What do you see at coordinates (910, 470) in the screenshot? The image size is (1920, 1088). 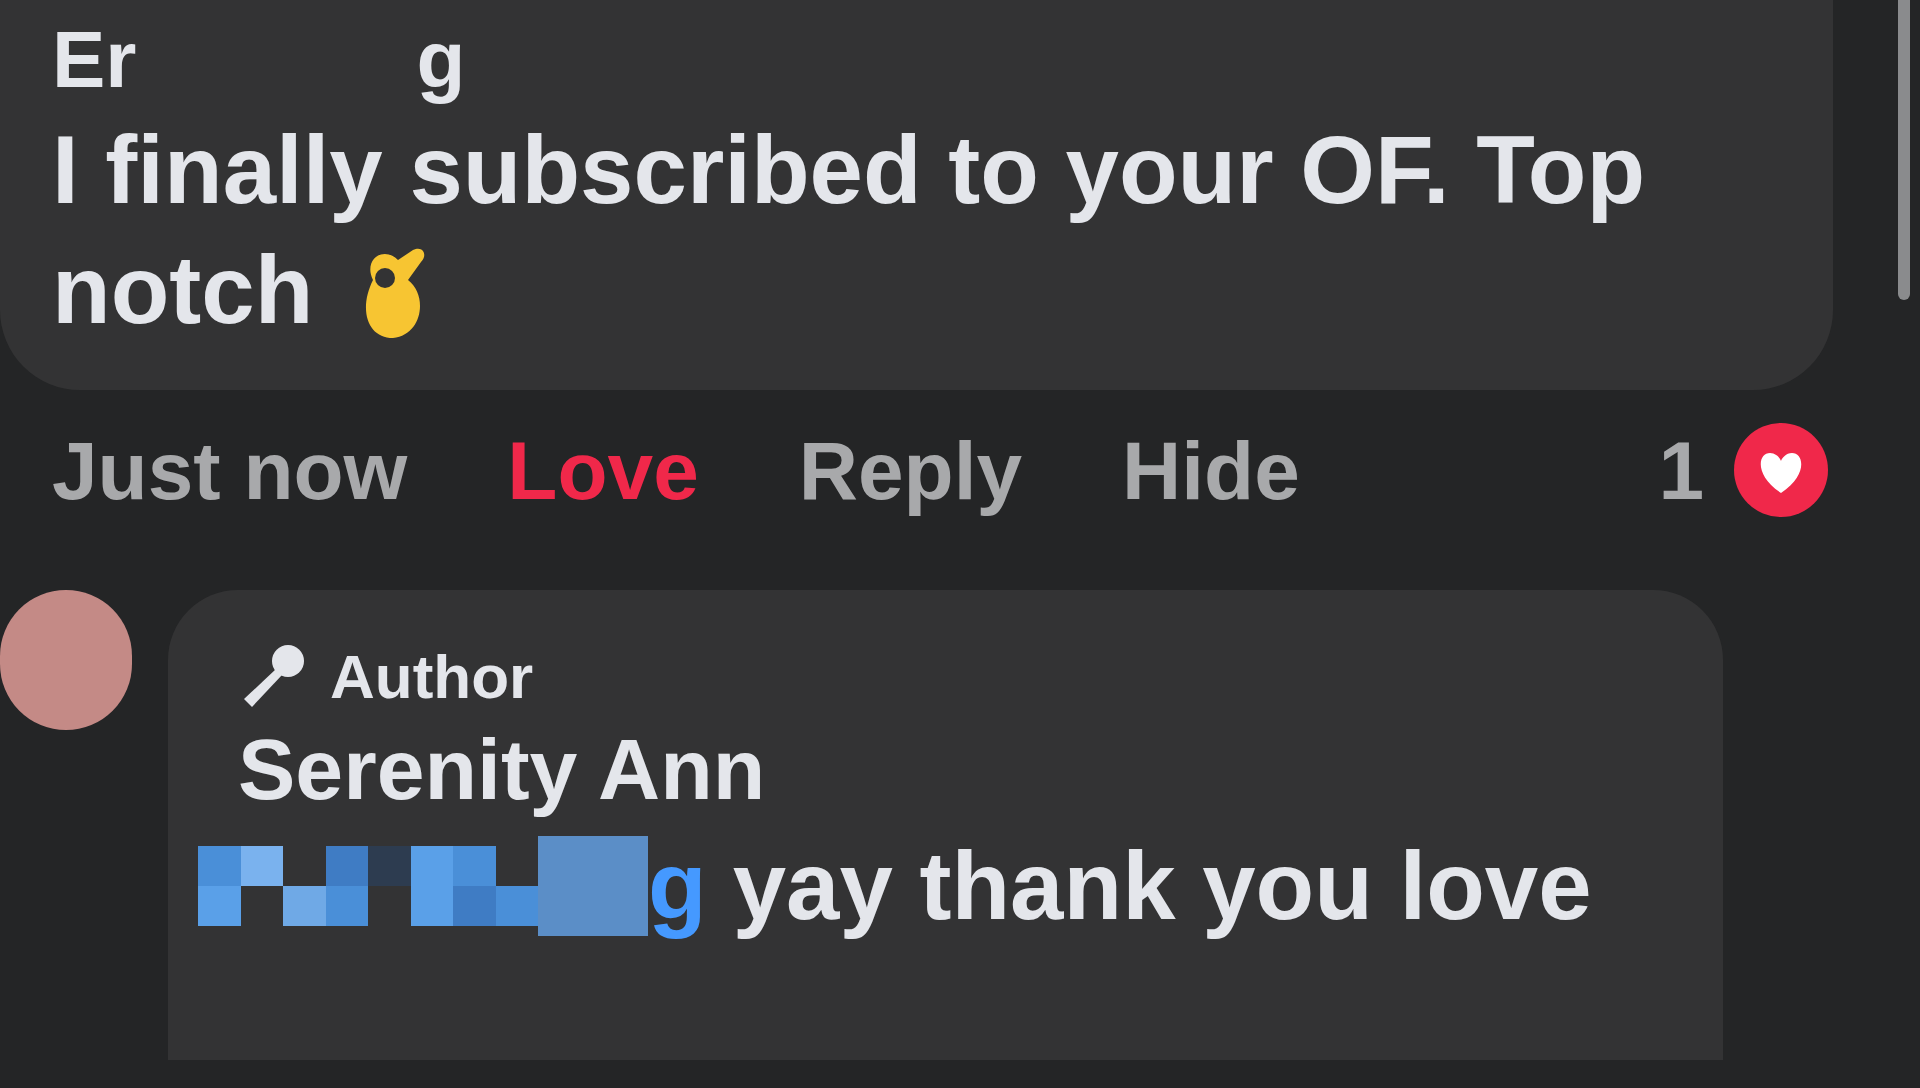 I see `reply-button: Reply` at bounding box center [910, 470].